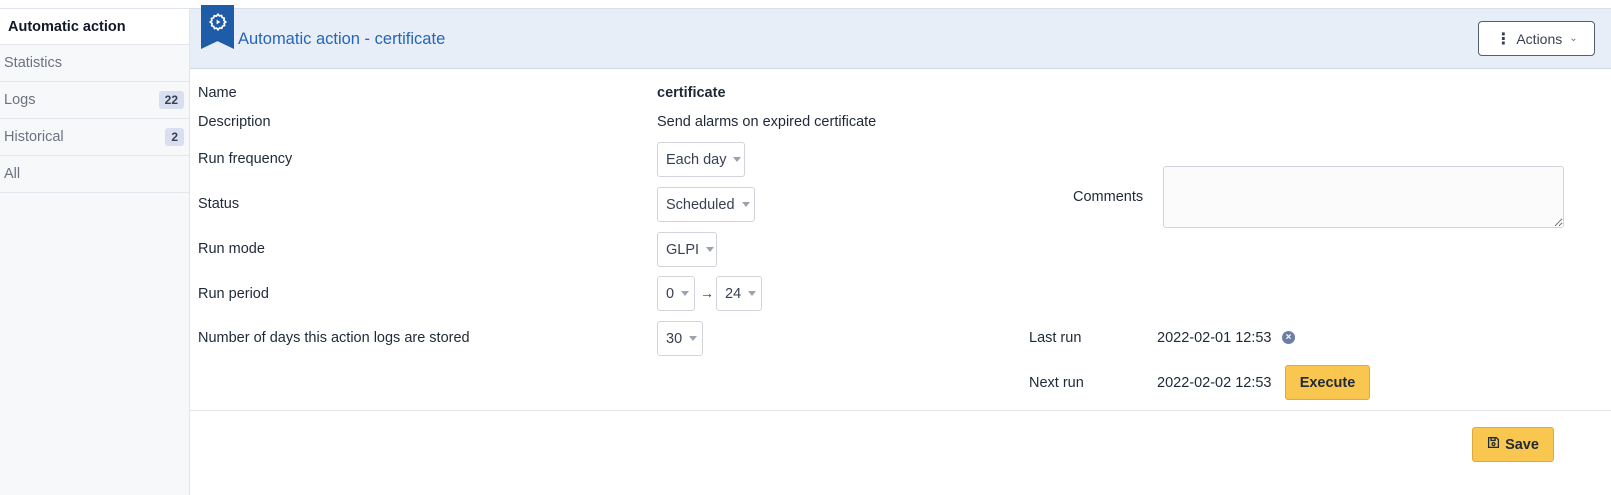 The image size is (1611, 495). I want to click on name-value: certificate, so click(691, 93).